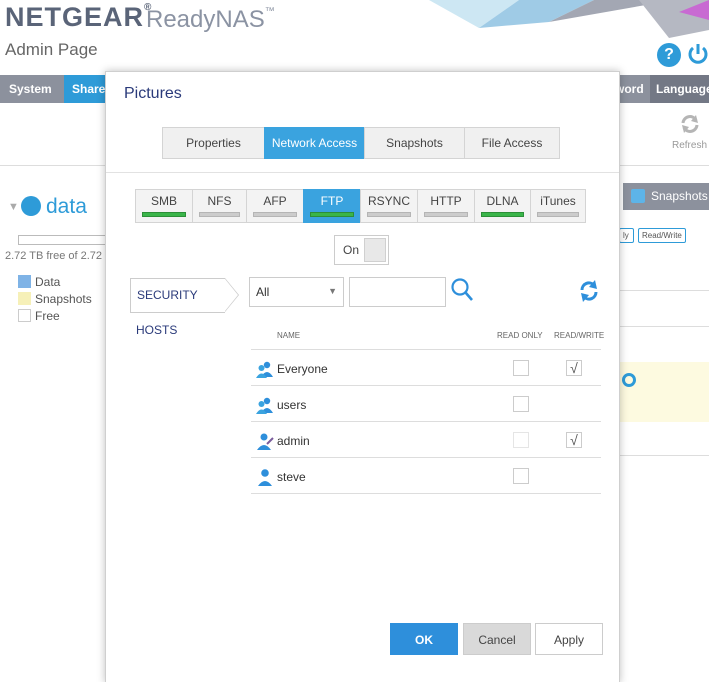  What do you see at coordinates (375, 250) in the screenshot?
I see `toggle-knob` at bounding box center [375, 250].